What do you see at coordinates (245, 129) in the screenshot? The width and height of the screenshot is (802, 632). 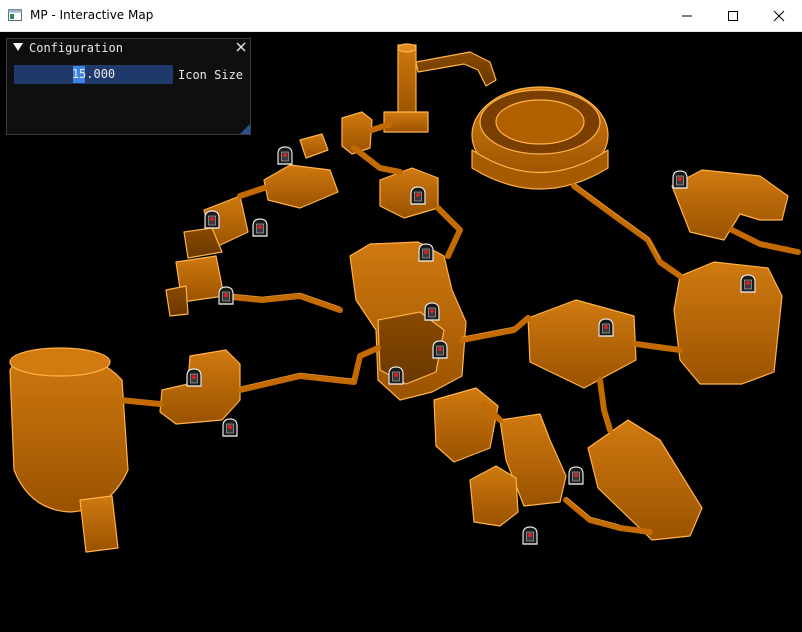 I see `resize-grip-icon` at bounding box center [245, 129].